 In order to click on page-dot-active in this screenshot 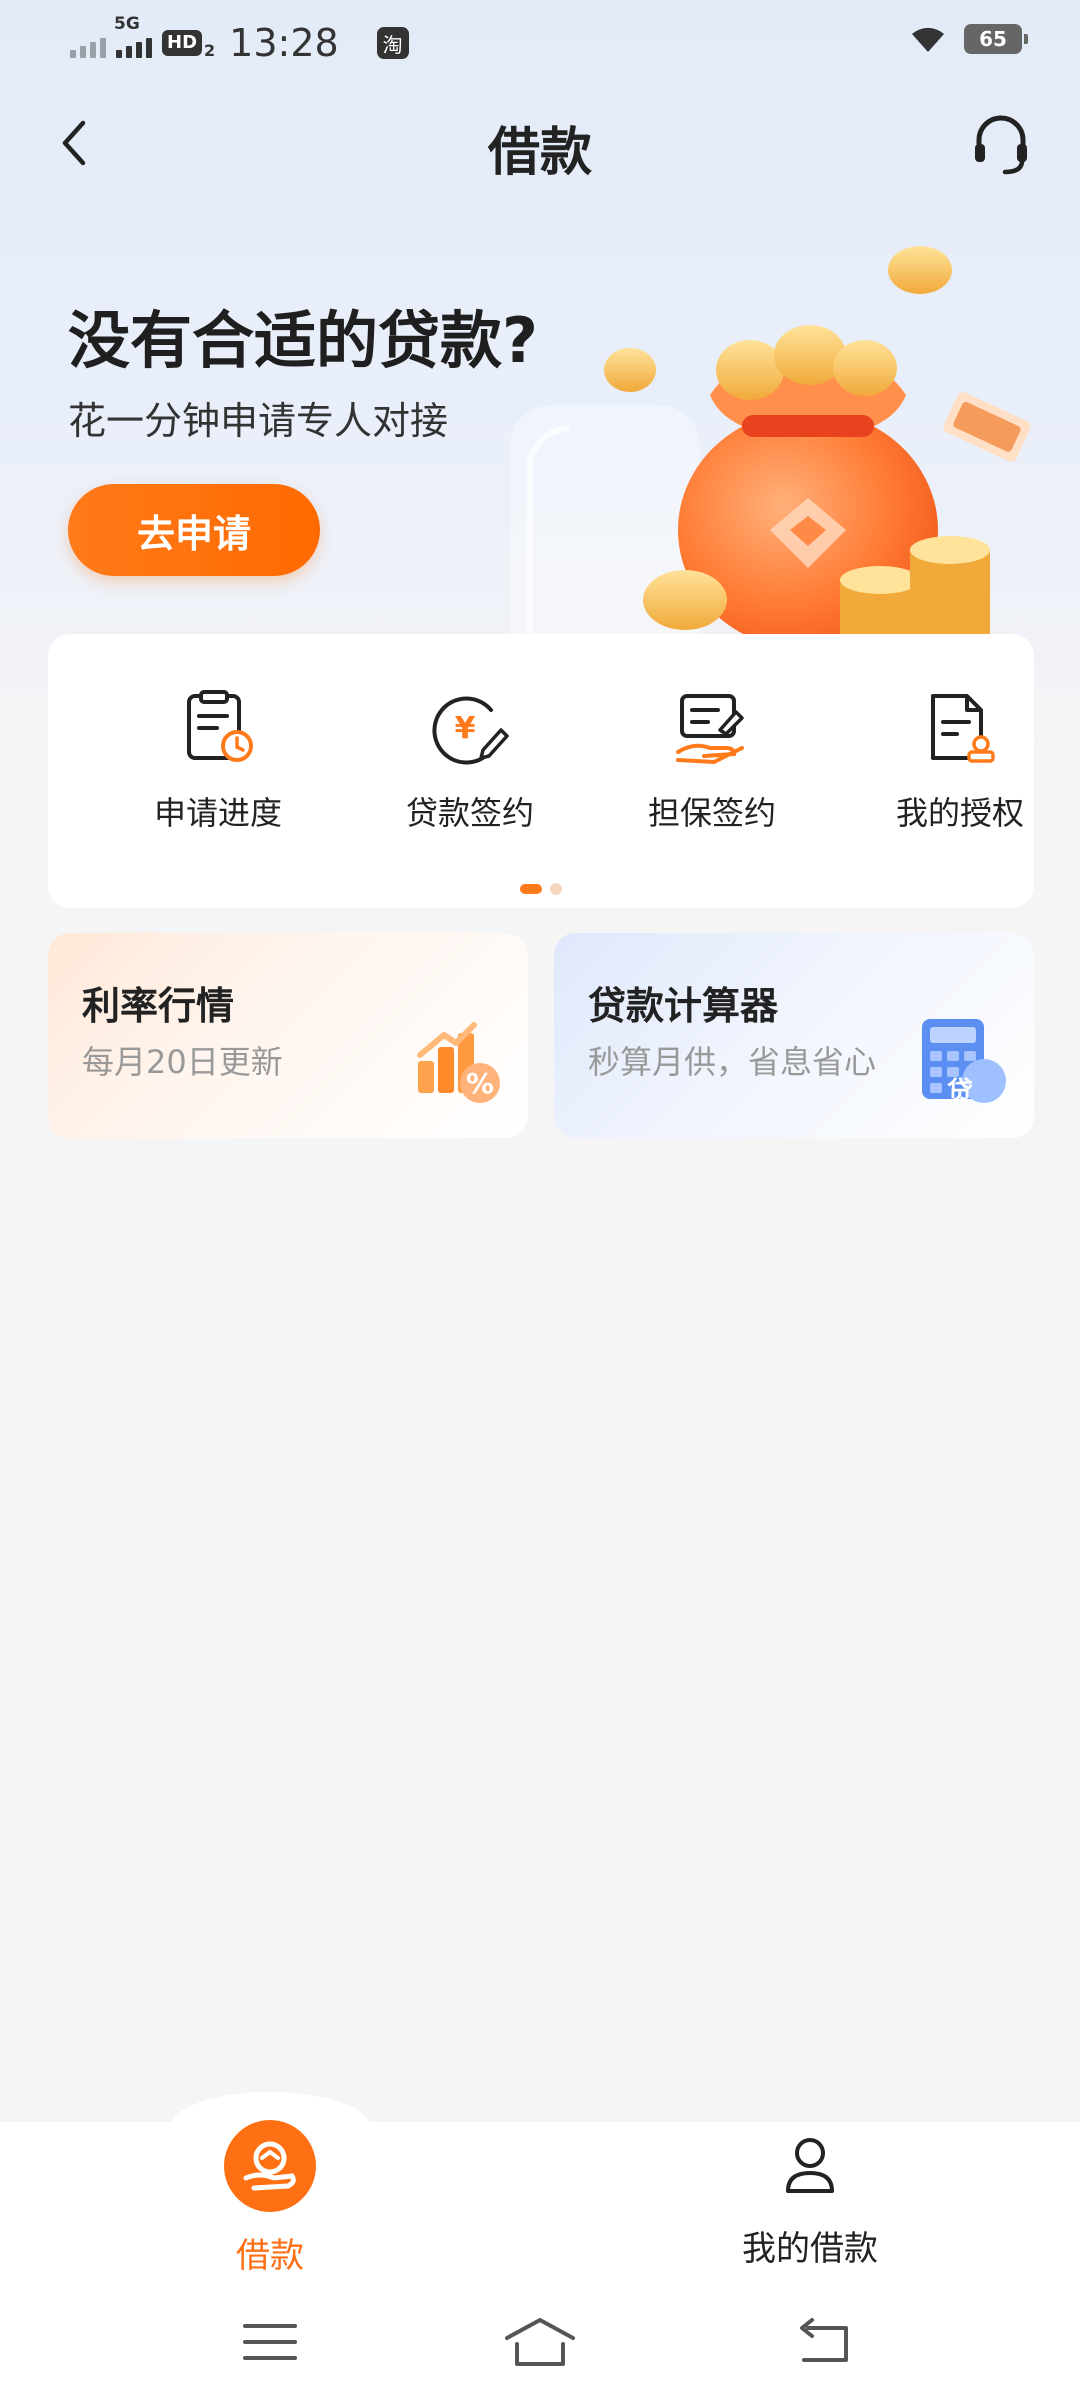, I will do `click(531, 889)`.